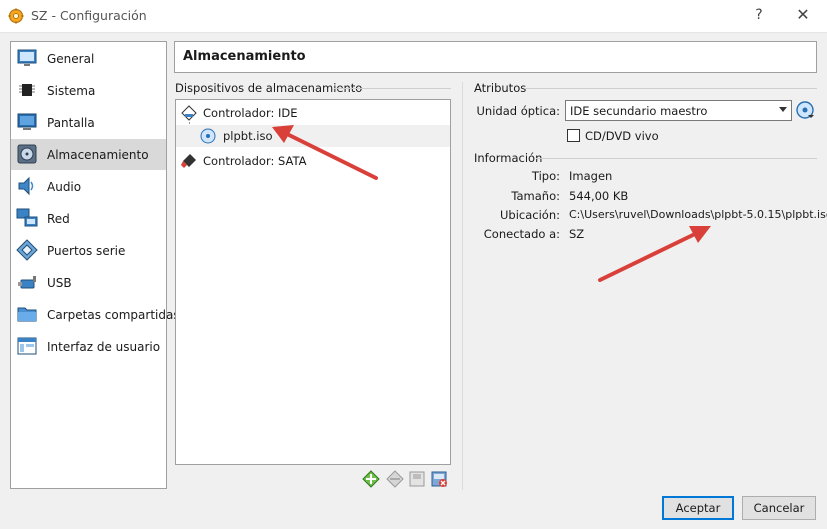  What do you see at coordinates (27, 90) in the screenshot?
I see `chip-icon` at bounding box center [27, 90].